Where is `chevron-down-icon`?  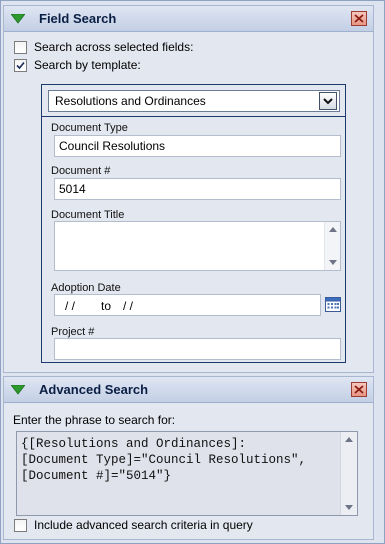
chevron-down-icon is located at coordinates (328, 101).